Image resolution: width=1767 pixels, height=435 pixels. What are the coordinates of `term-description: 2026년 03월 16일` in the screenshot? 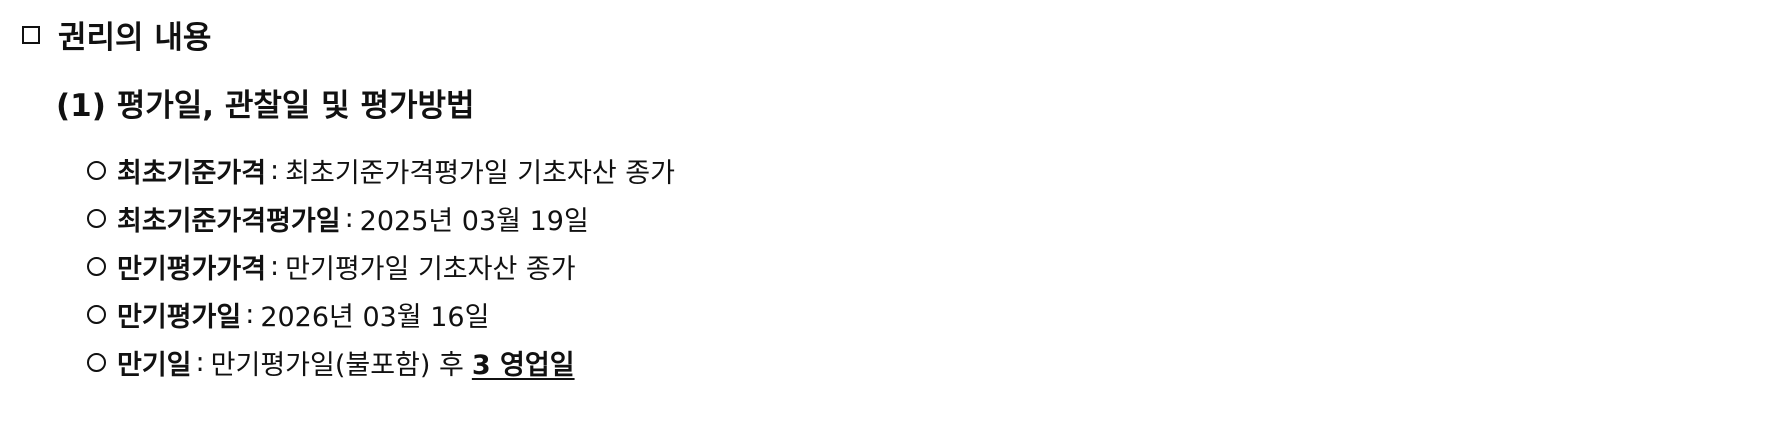 It's located at (375, 317).